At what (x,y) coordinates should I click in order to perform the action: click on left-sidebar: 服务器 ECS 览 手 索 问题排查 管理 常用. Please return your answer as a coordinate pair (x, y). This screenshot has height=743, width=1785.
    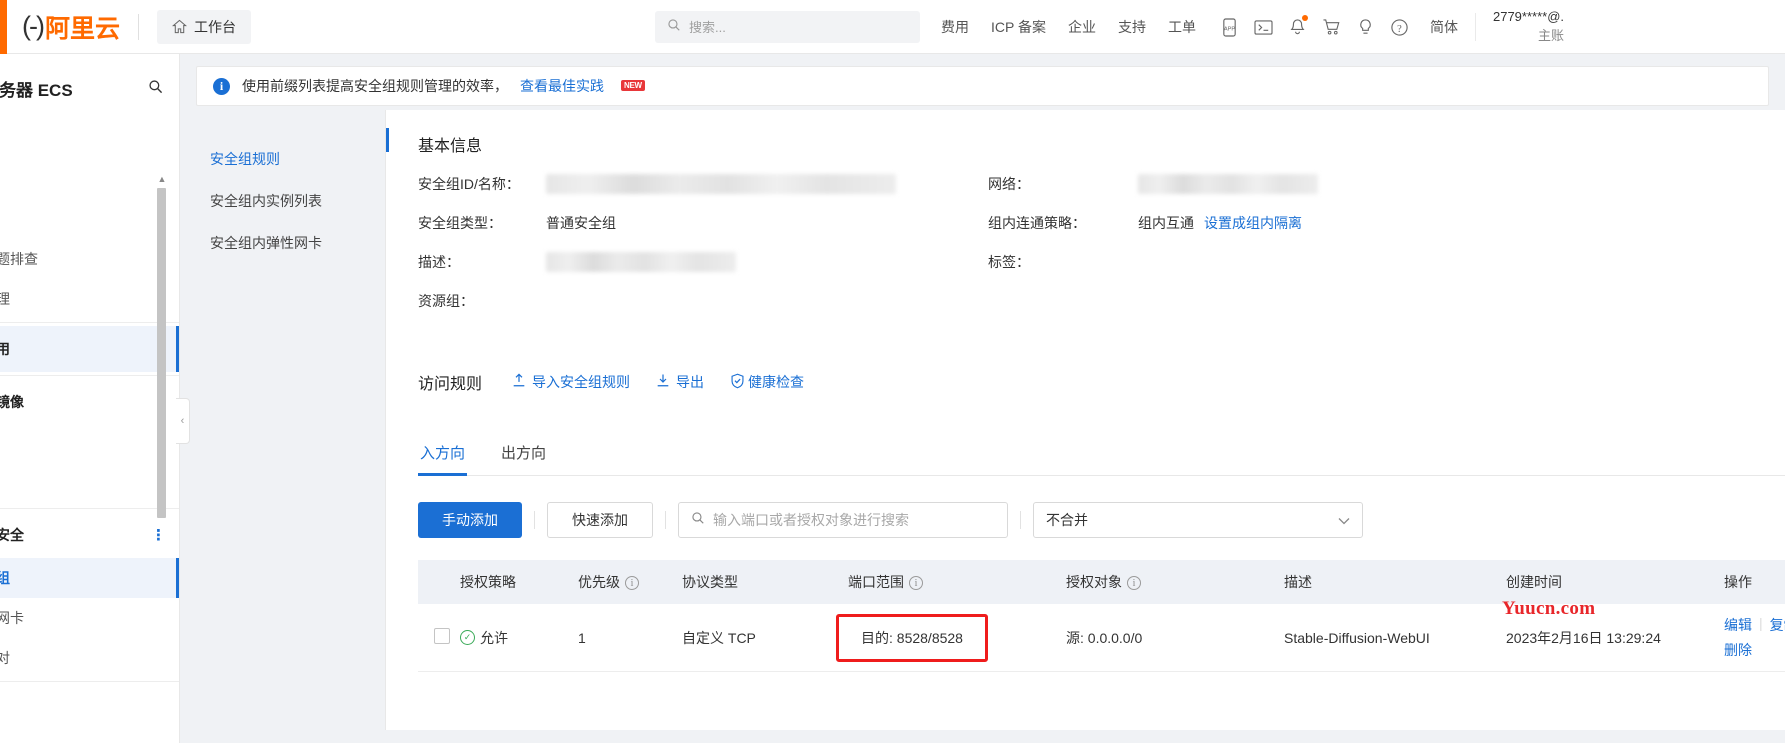
    Looking at the image, I should click on (90, 398).